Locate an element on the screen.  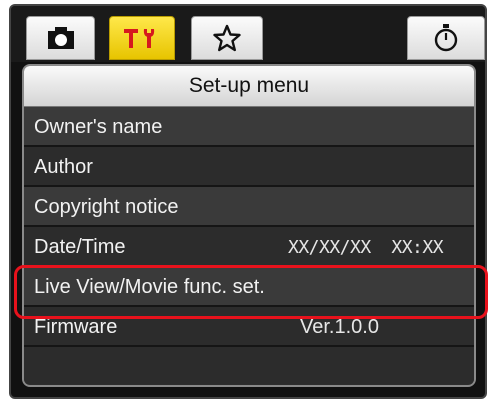
menu-item-author: Author is located at coordinates (249, 167).